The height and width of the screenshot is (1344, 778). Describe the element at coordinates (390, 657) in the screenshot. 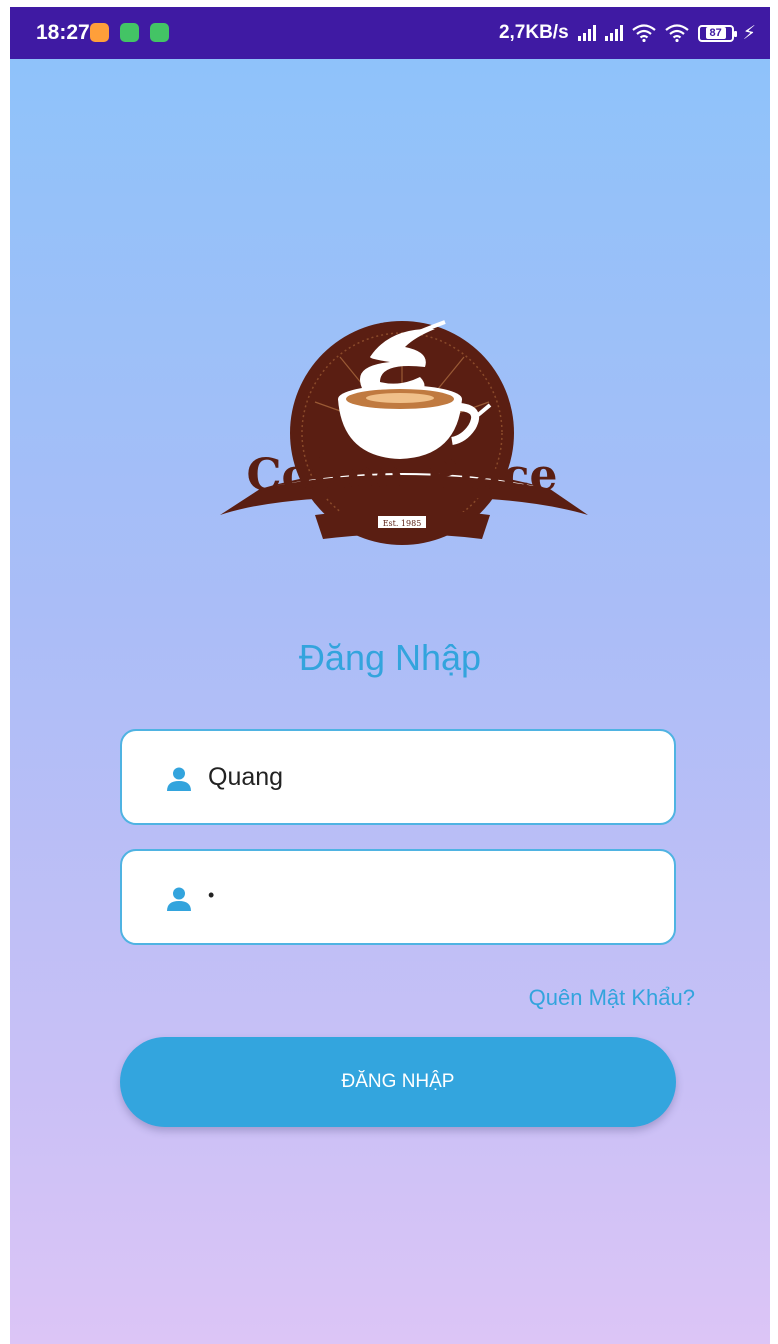

I see `login-title: Đăng Nhập` at that location.